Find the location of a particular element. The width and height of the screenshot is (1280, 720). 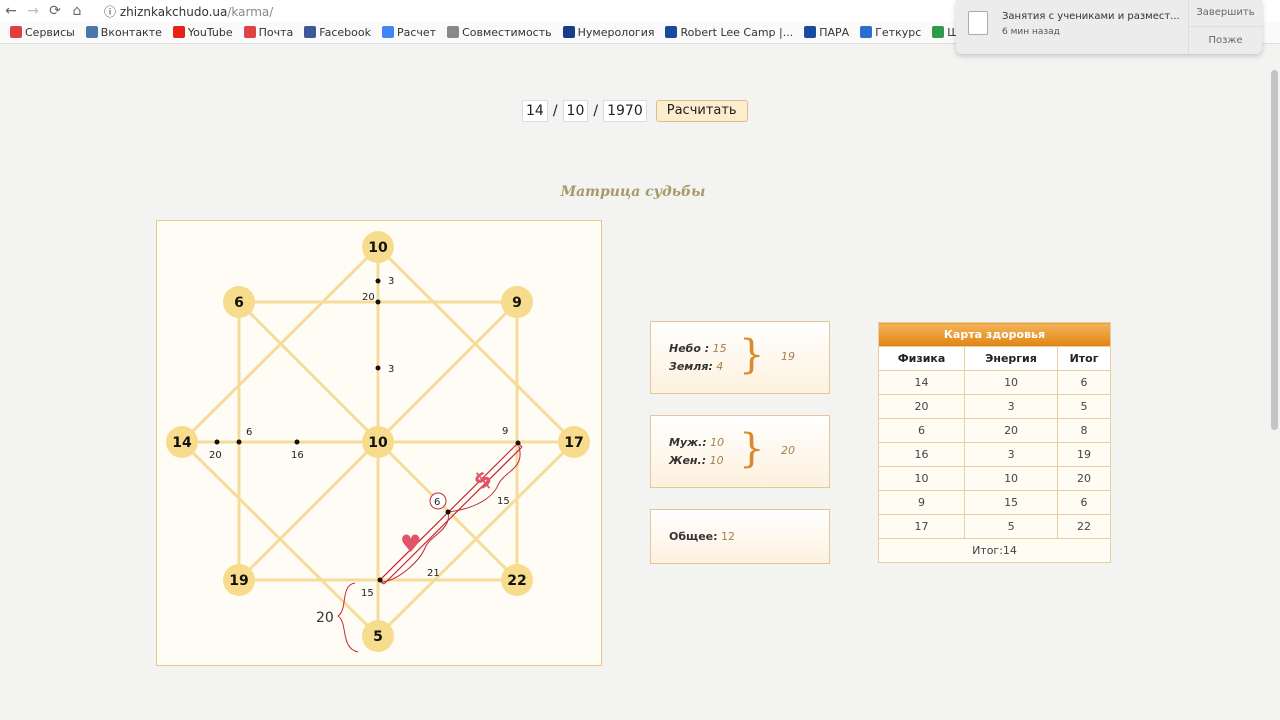

table-cell: 22 is located at coordinates (1084, 526).